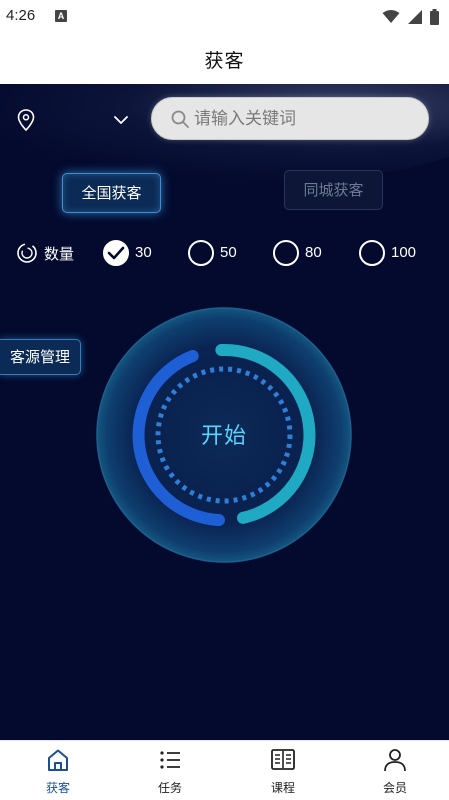 This screenshot has height=800, width=449. I want to click on book-icon, so click(283, 759).